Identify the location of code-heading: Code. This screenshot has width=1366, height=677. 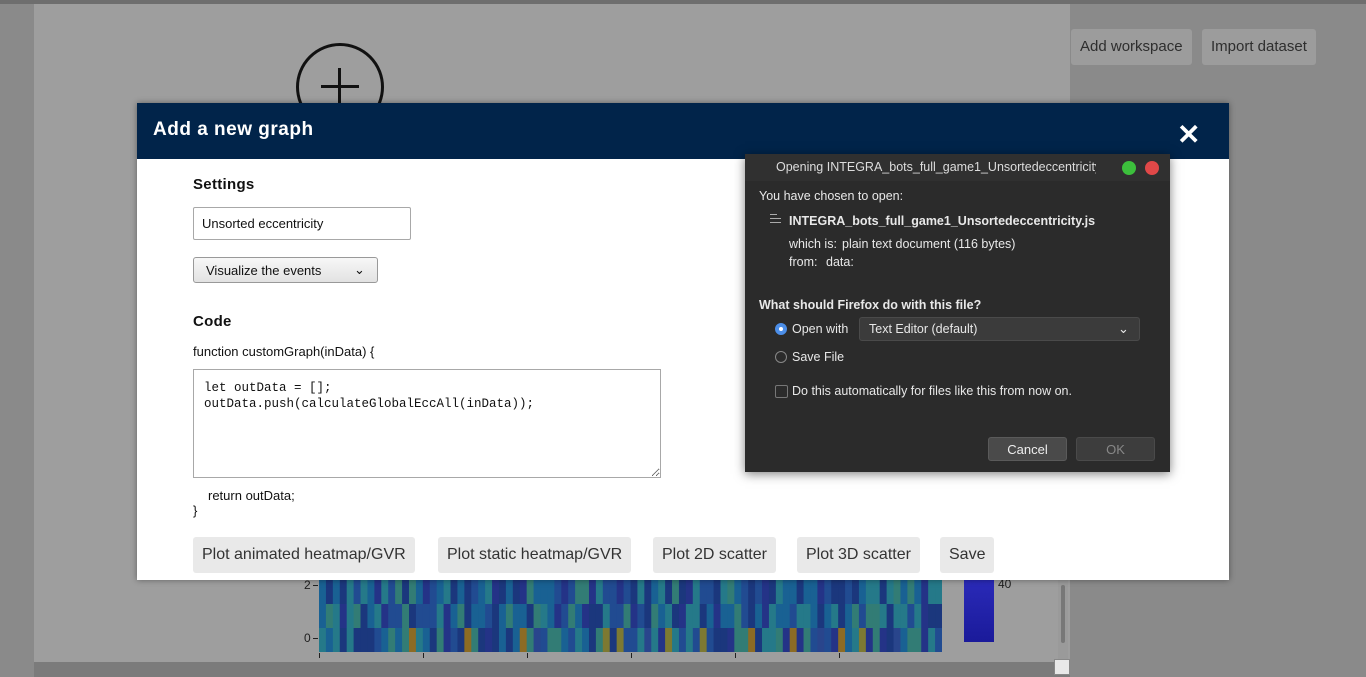
(212, 321).